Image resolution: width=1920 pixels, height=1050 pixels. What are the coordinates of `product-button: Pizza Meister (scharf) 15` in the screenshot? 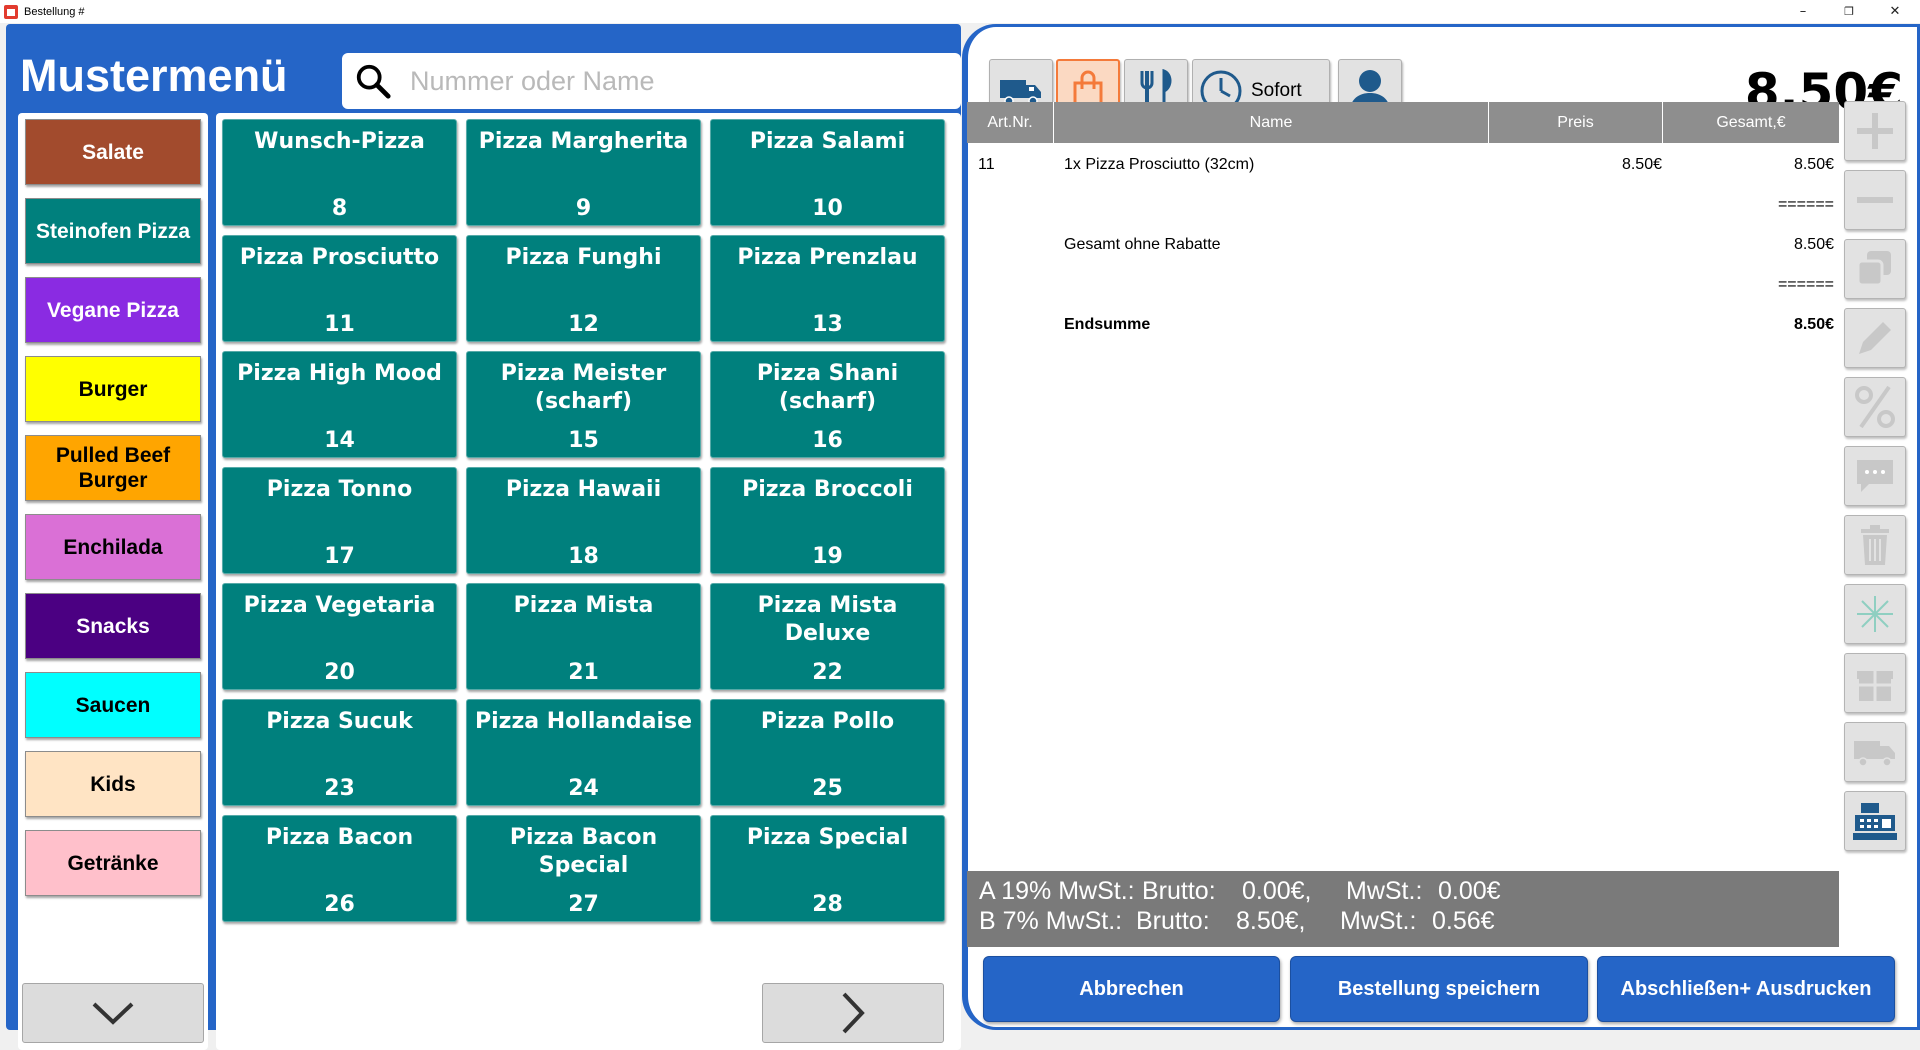 It's located at (583, 404).